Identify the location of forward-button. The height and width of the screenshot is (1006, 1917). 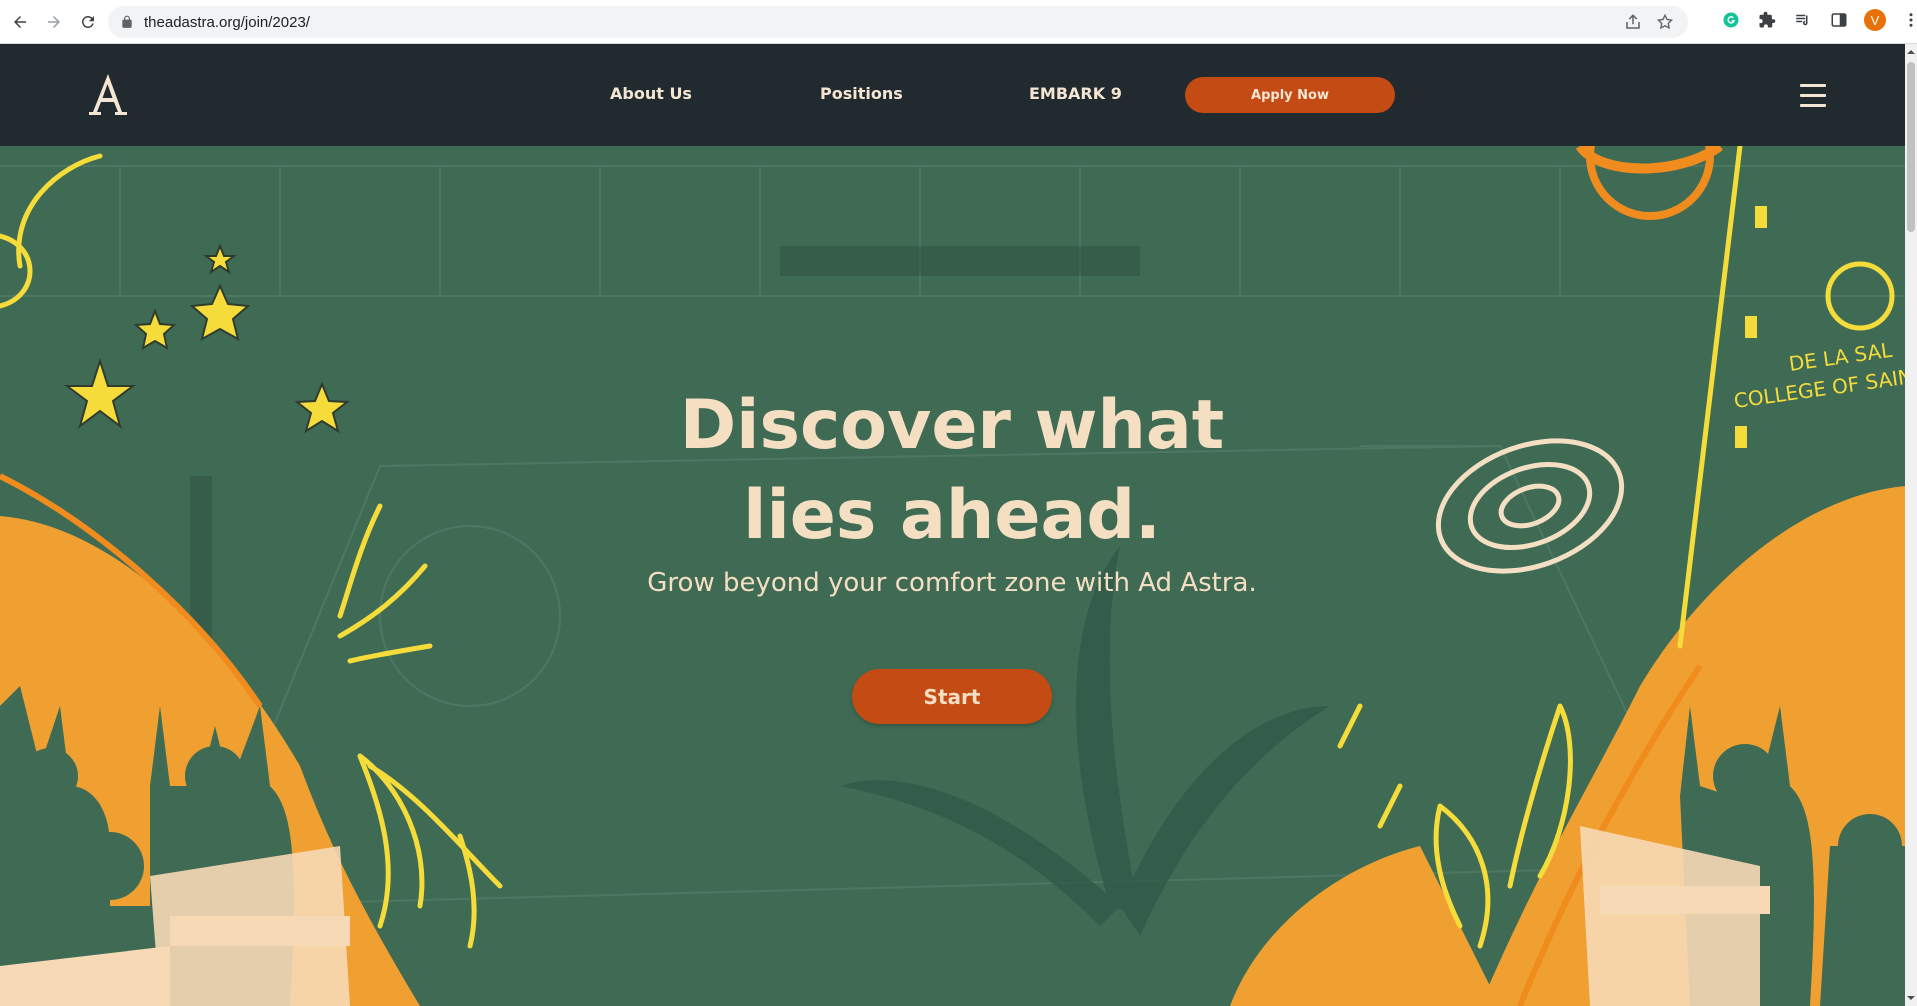
(54, 22).